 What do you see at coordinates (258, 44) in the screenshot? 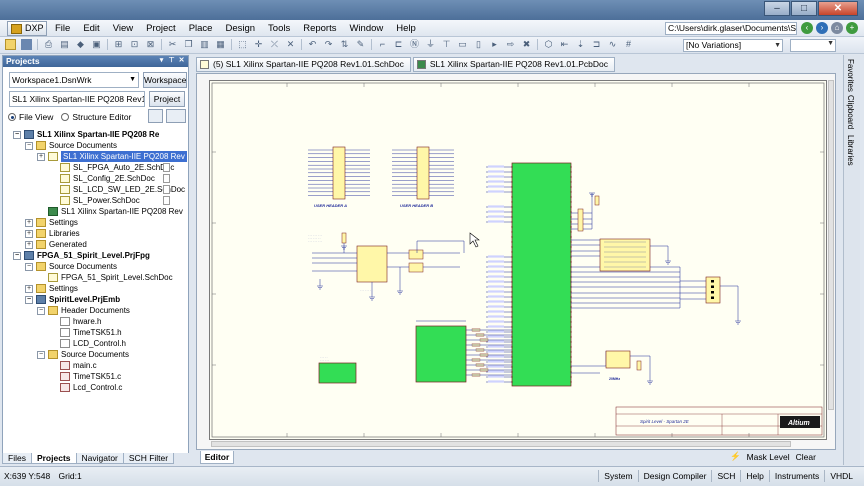
I see `move-icon: ✛` at bounding box center [258, 44].